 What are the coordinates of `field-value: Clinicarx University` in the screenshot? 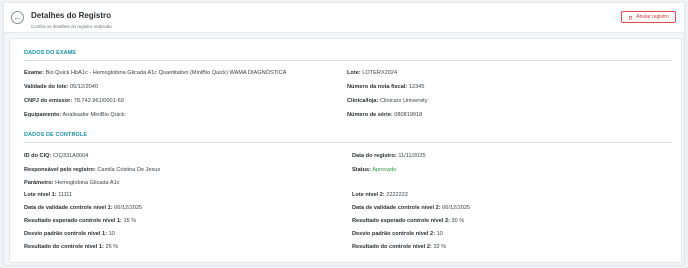 It's located at (403, 101).